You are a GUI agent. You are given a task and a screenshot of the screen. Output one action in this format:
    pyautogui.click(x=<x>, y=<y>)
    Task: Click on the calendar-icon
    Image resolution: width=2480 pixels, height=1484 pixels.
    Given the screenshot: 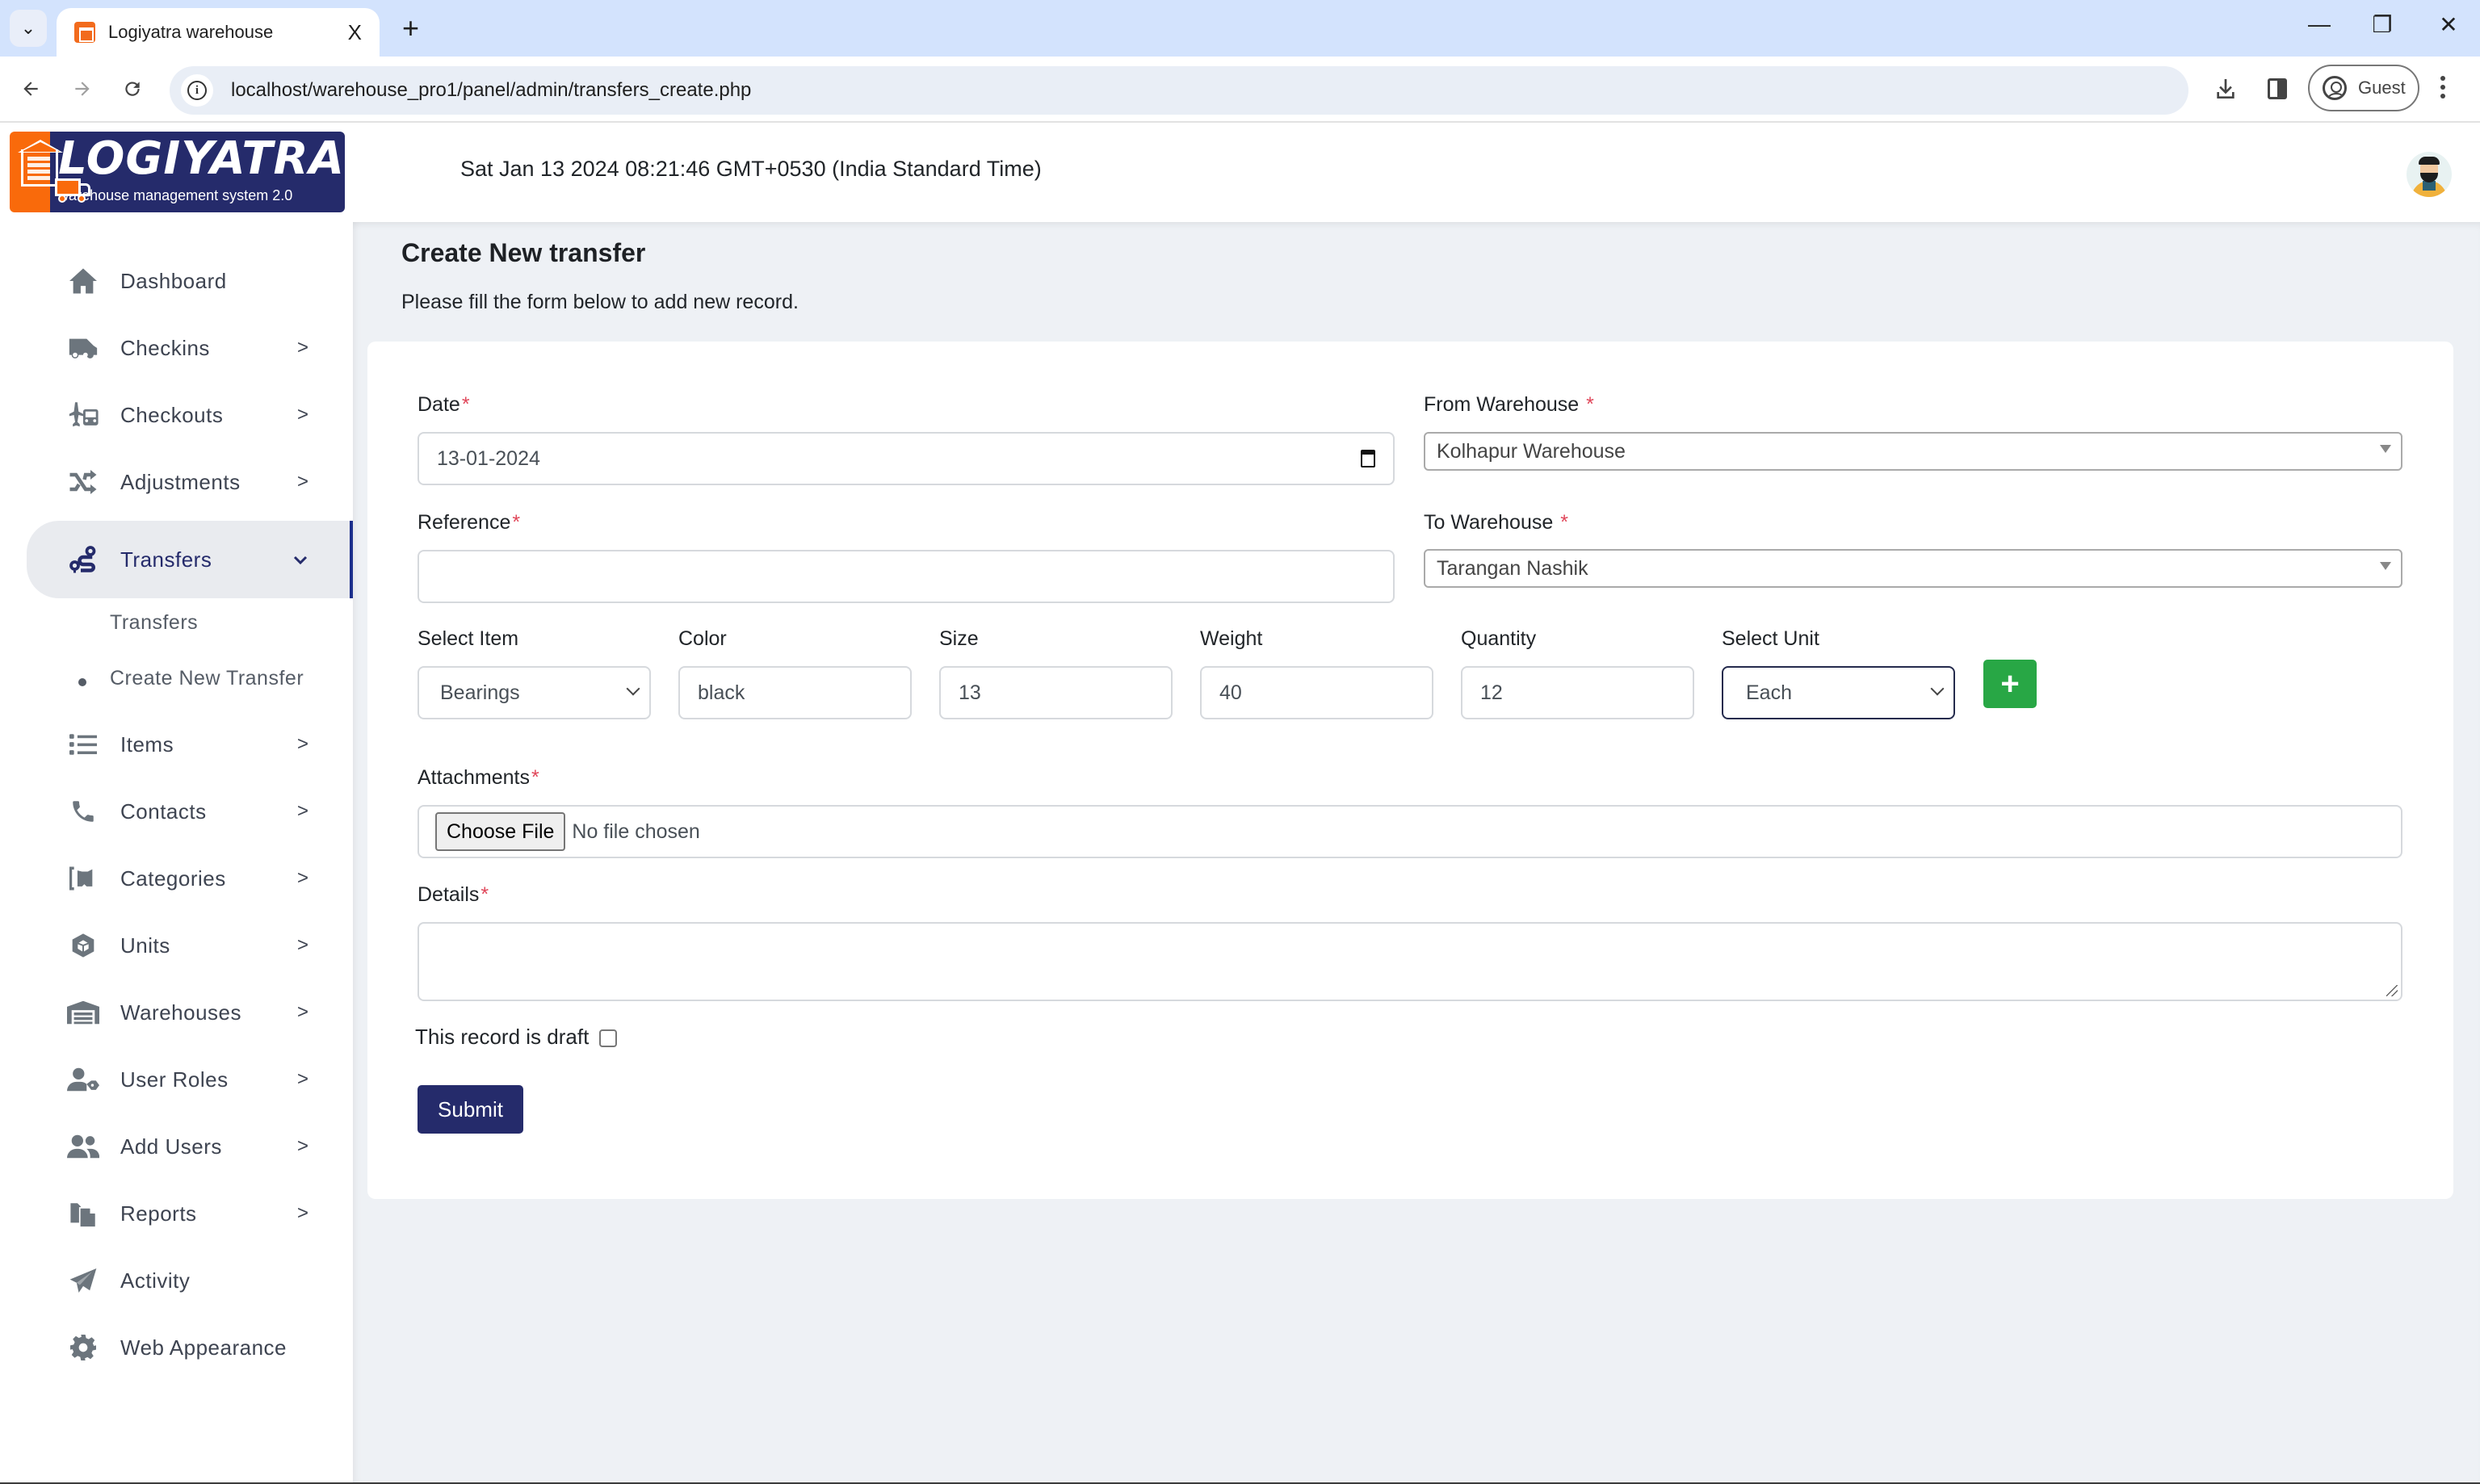 What is the action you would take?
    pyautogui.click(x=1368, y=458)
    